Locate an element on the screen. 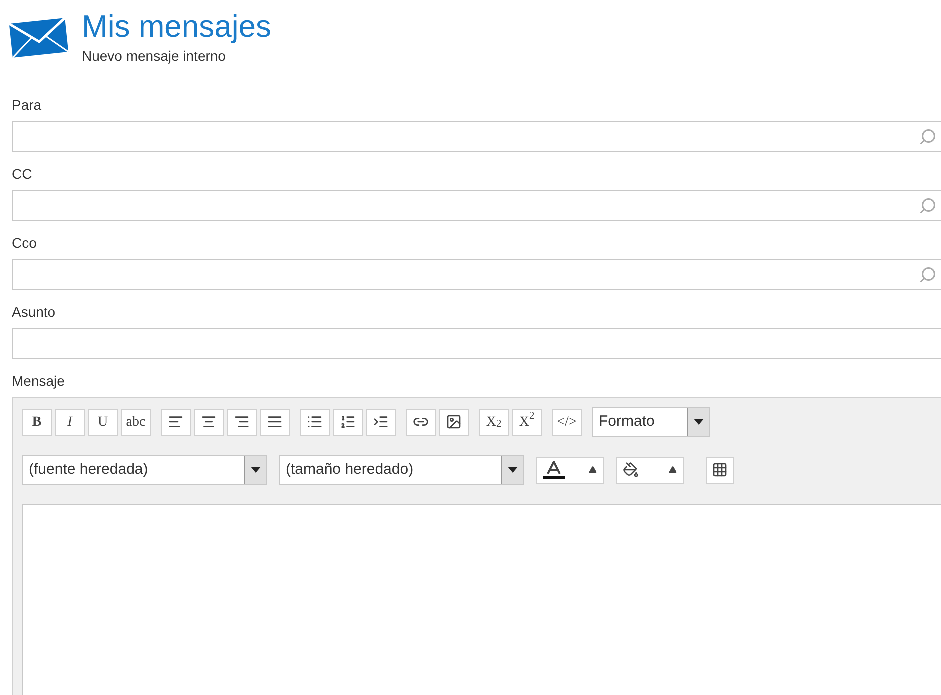 The height and width of the screenshot is (695, 941). page-title: Mis mensajes is located at coordinates (177, 27).